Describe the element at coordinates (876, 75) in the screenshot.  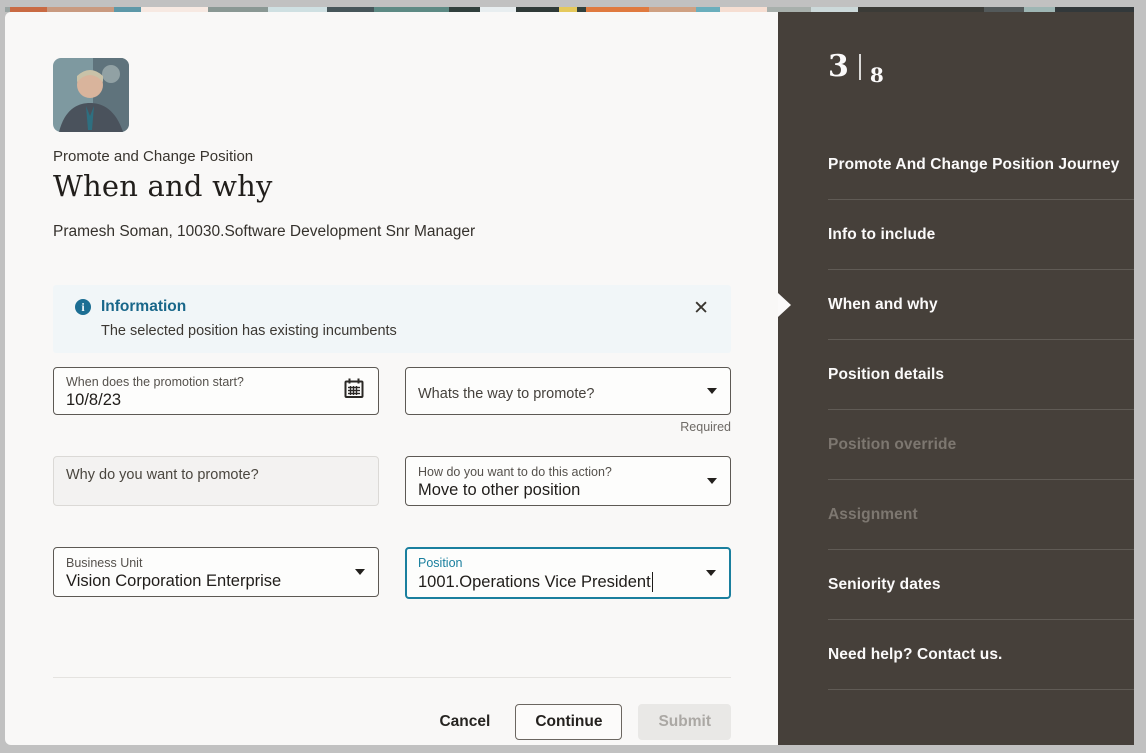
I see `step-total: 8` at that location.